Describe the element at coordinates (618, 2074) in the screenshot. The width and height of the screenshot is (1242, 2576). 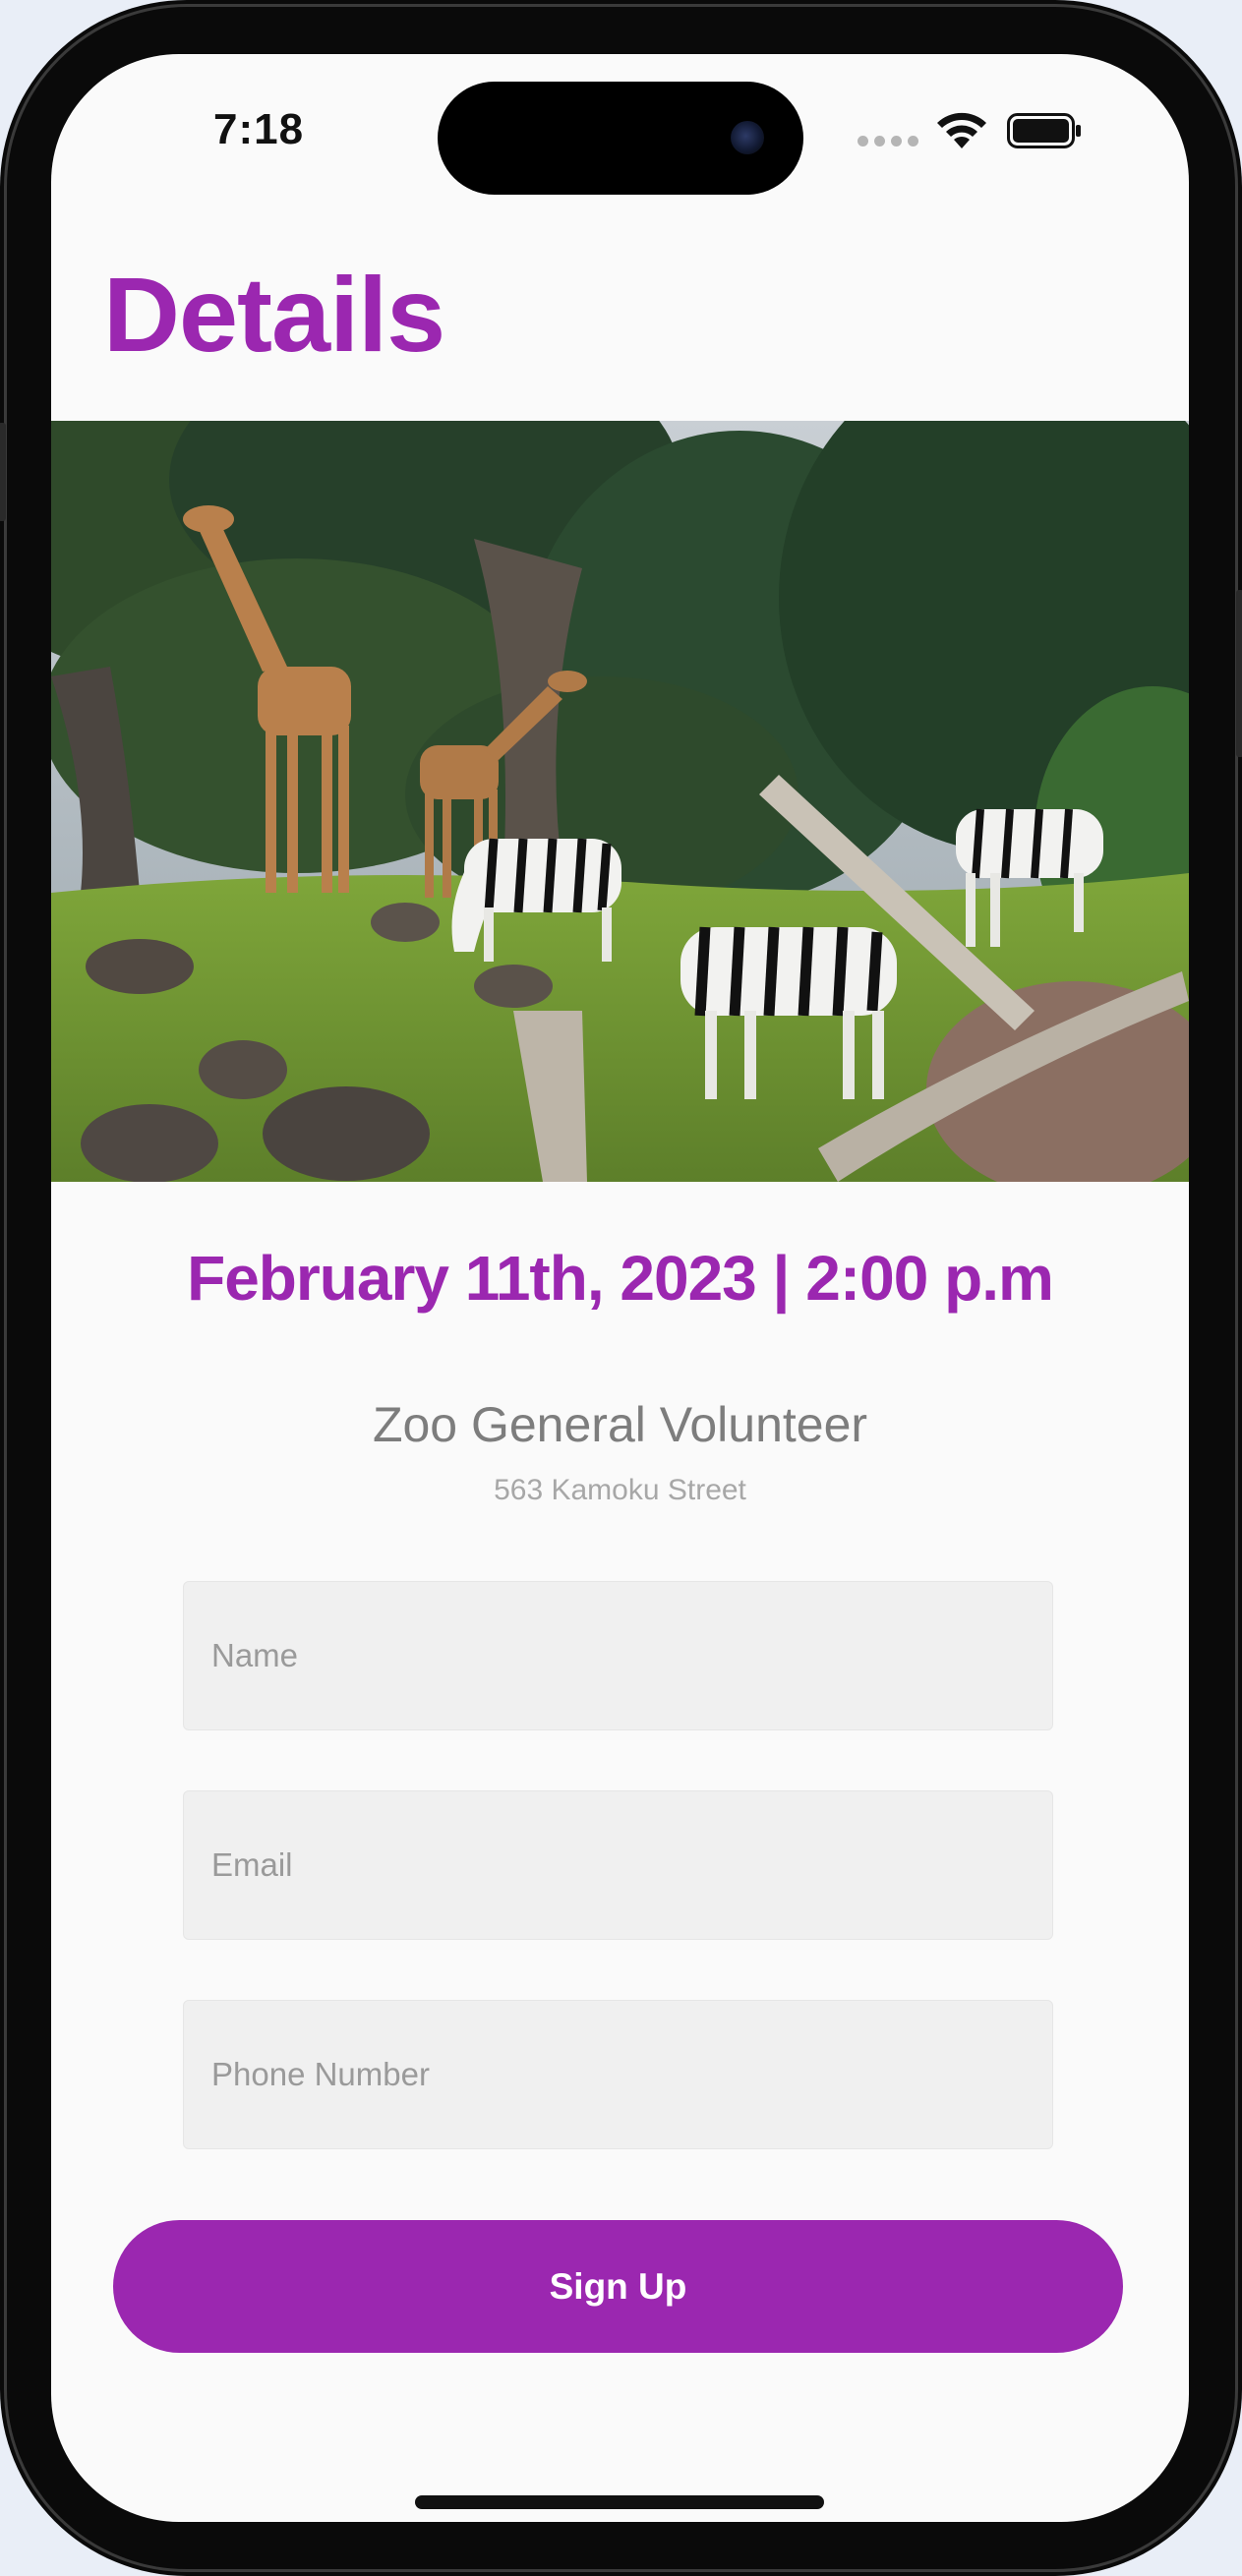
I see `phone-number-input` at that location.